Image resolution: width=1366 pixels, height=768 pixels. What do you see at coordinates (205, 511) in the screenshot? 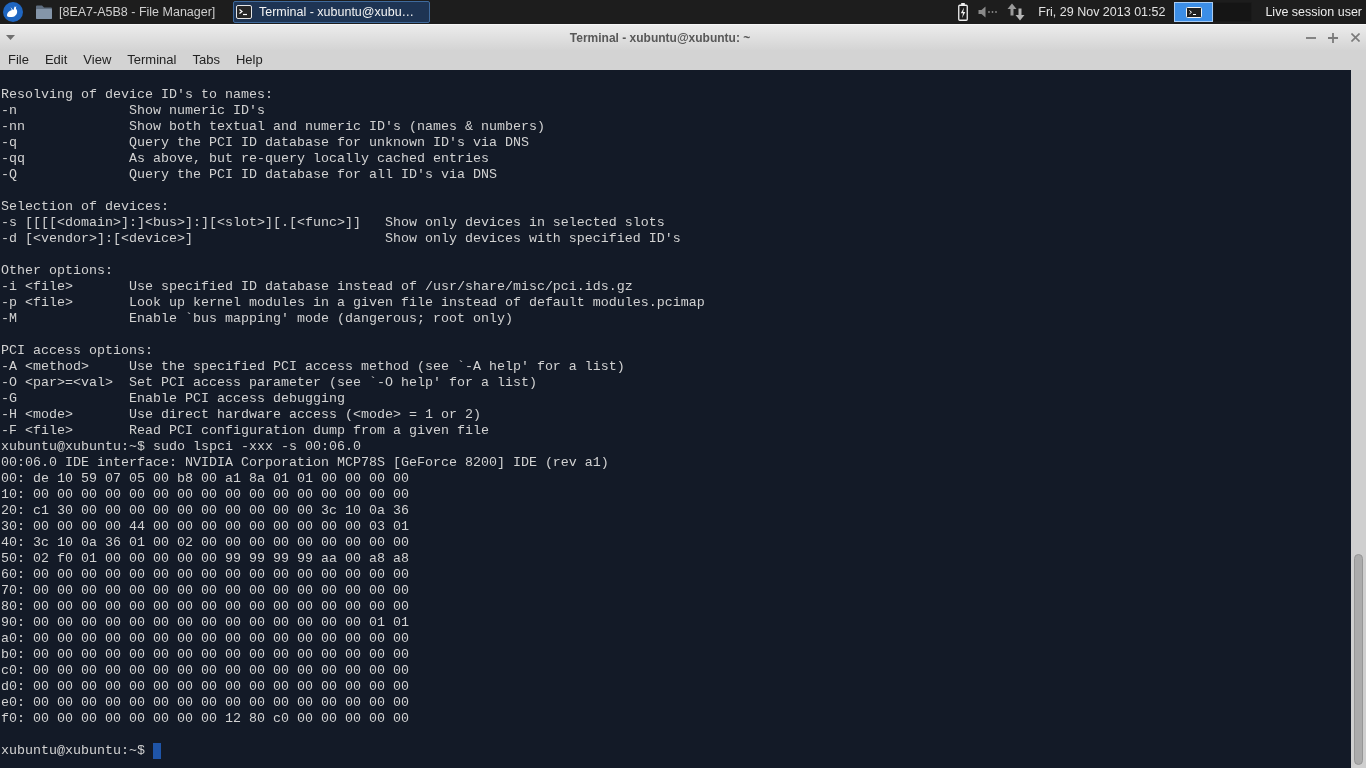
I see `terminal-line: 20: c1 30 00 00 00 00 00 00 00 00 00 00 3c 10 0a 36` at bounding box center [205, 511].